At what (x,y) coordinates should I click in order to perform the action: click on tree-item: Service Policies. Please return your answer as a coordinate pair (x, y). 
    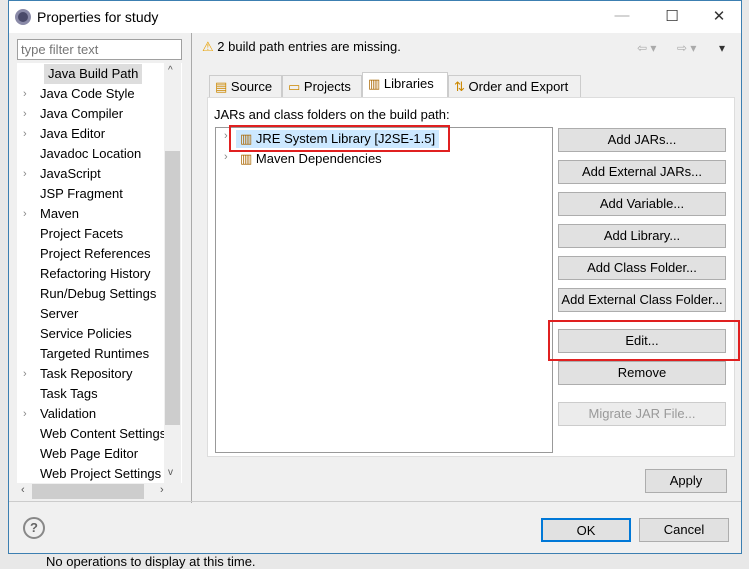
    Looking at the image, I should click on (86, 334).